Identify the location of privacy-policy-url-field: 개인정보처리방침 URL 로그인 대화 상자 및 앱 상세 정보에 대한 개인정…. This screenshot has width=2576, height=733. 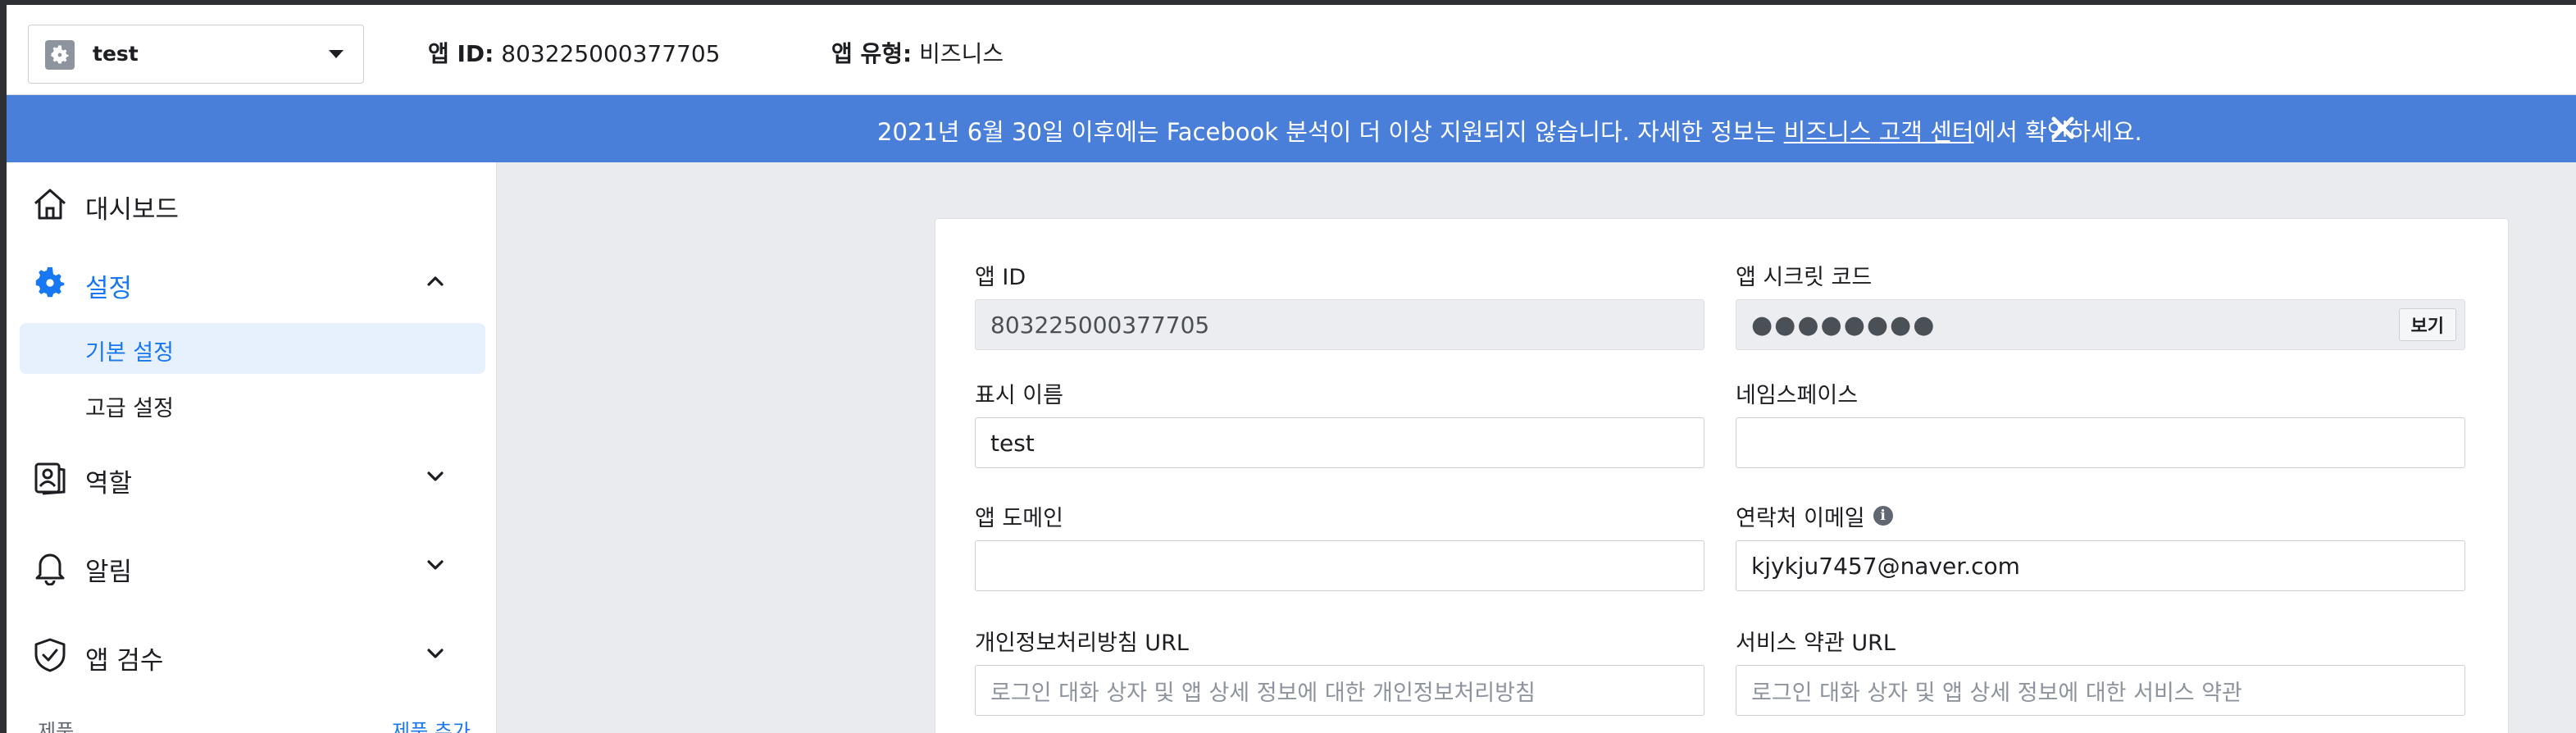
(1339, 671).